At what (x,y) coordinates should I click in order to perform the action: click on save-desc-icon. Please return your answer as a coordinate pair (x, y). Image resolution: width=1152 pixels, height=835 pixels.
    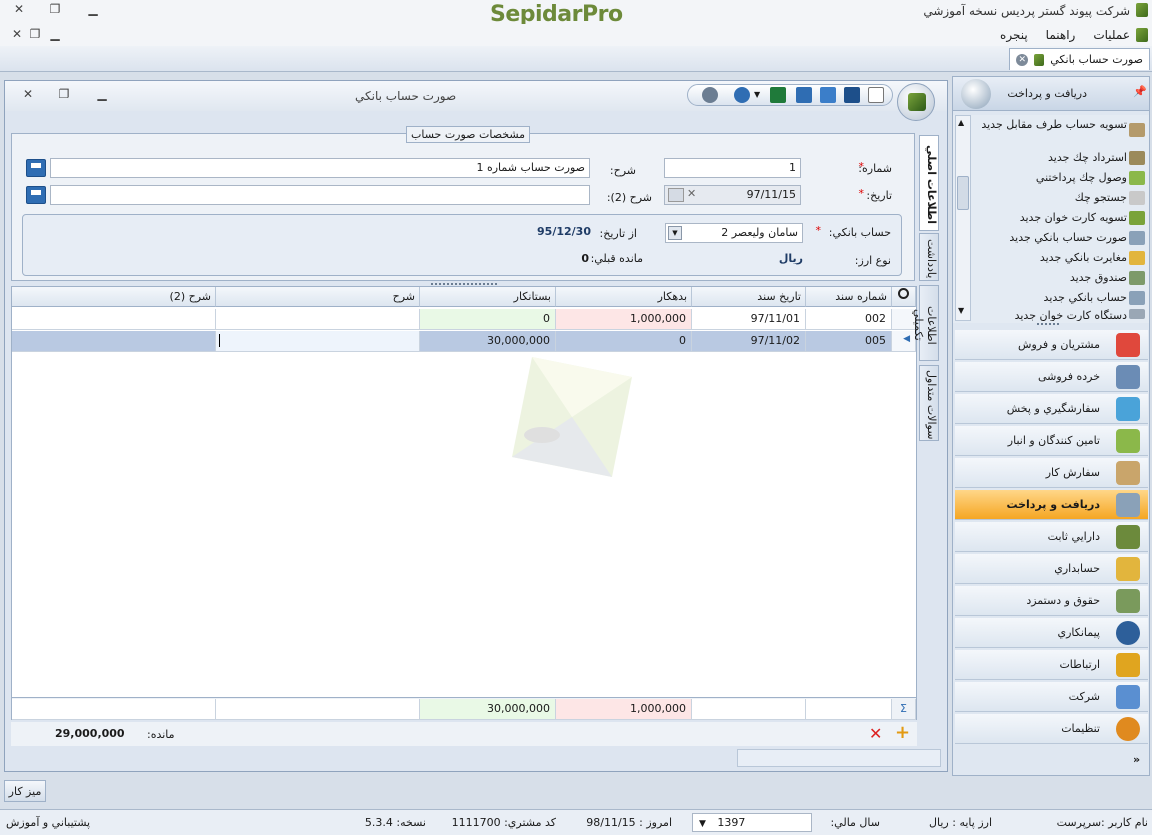
    Looking at the image, I should click on (36, 168).